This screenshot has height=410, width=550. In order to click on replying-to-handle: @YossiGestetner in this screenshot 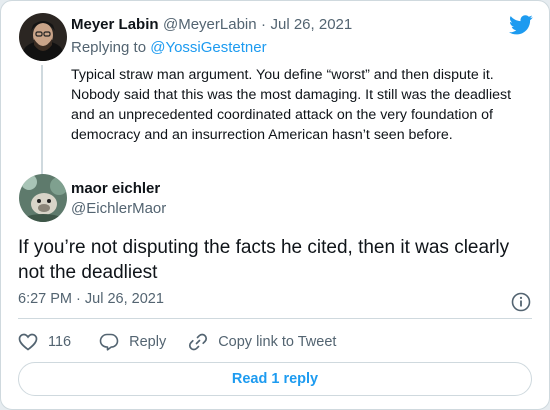, I will do `click(208, 47)`.